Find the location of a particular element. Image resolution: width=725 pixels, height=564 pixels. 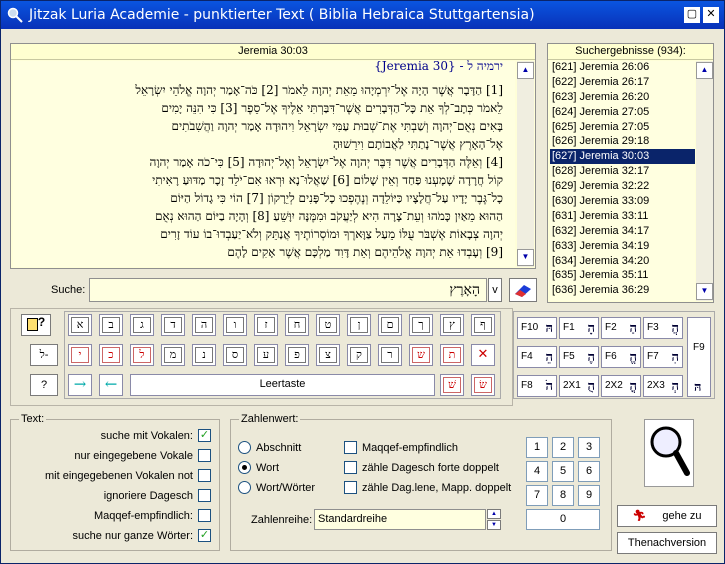

zahlenreihe-up-icon: ▲ is located at coordinates (494, 514).